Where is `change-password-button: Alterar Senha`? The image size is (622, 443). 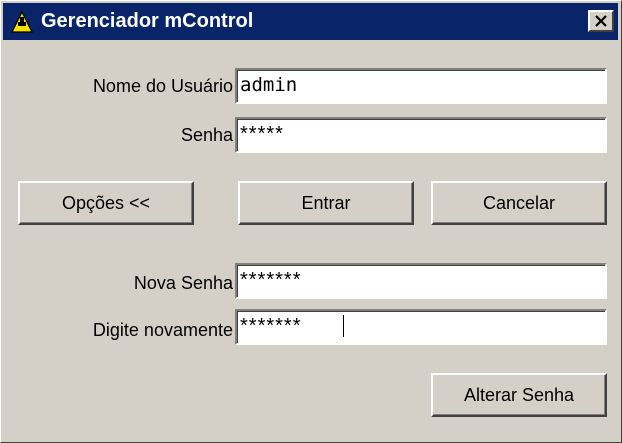
change-password-button: Alterar Senha is located at coordinates (519, 395).